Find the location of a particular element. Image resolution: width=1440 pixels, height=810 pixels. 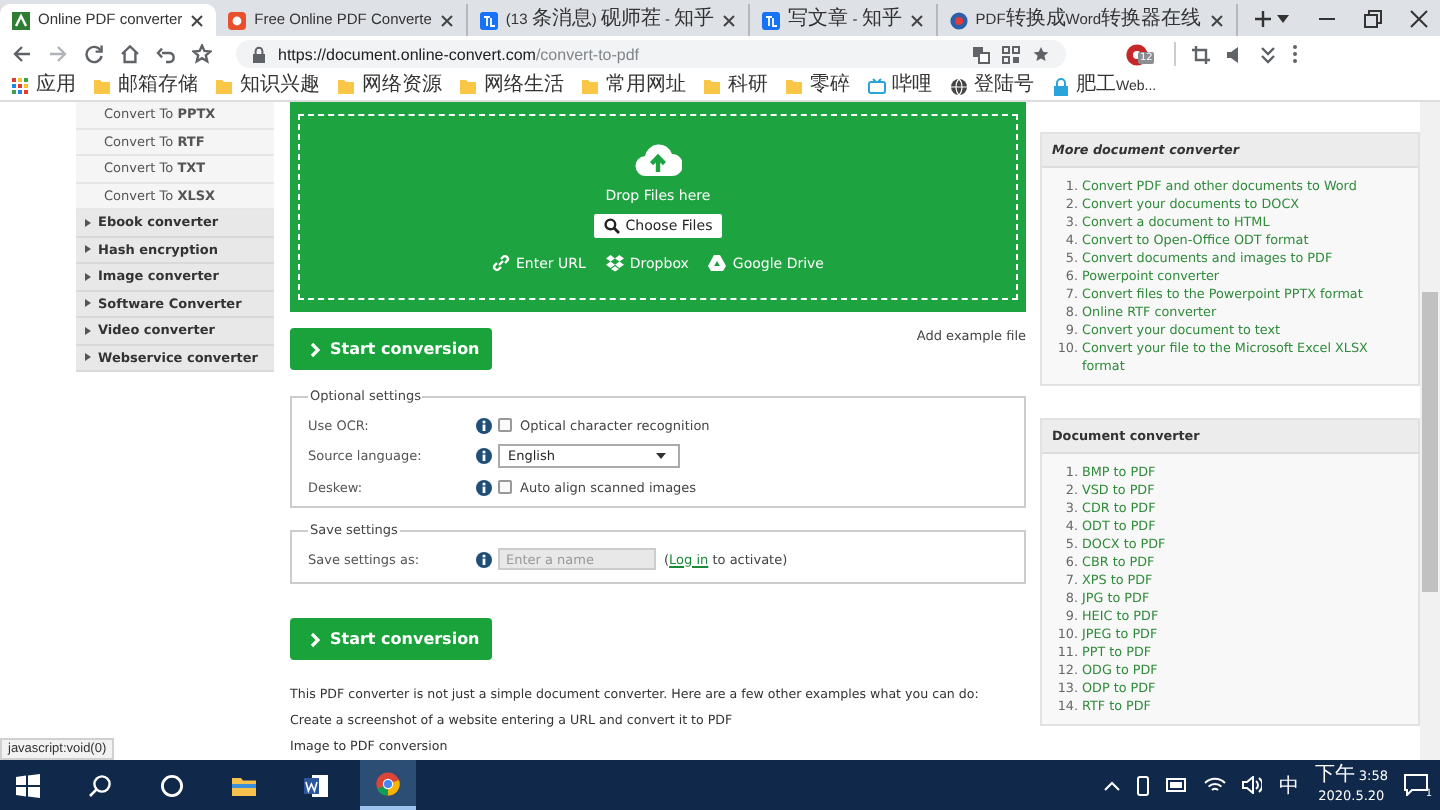

restore-icon is located at coordinates (1373, 18).